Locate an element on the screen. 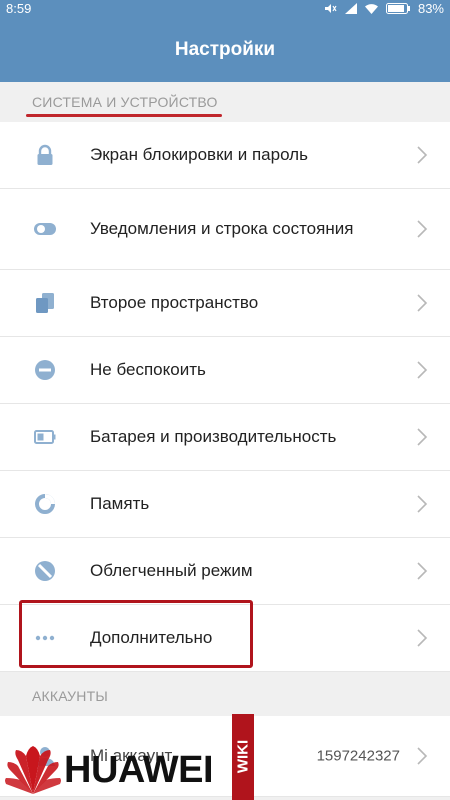  account-id-value: 1597242327 is located at coordinates (358, 756).